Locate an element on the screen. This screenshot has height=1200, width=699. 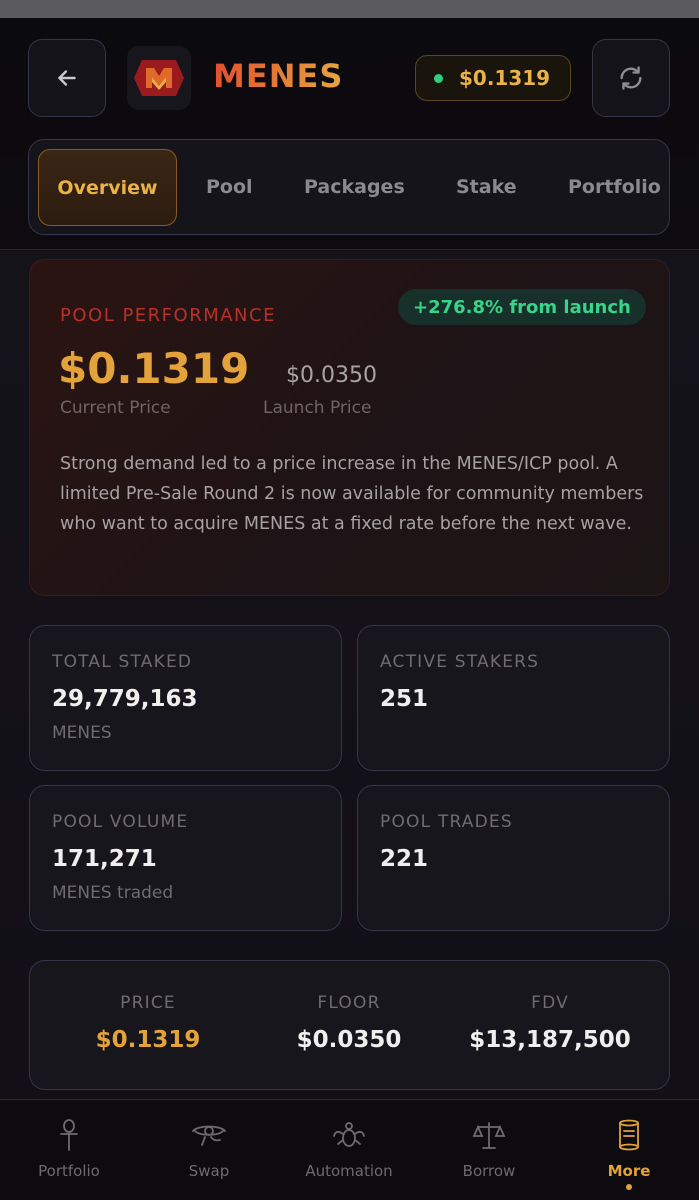
launch-price: $0.0350 is located at coordinates (331, 375).